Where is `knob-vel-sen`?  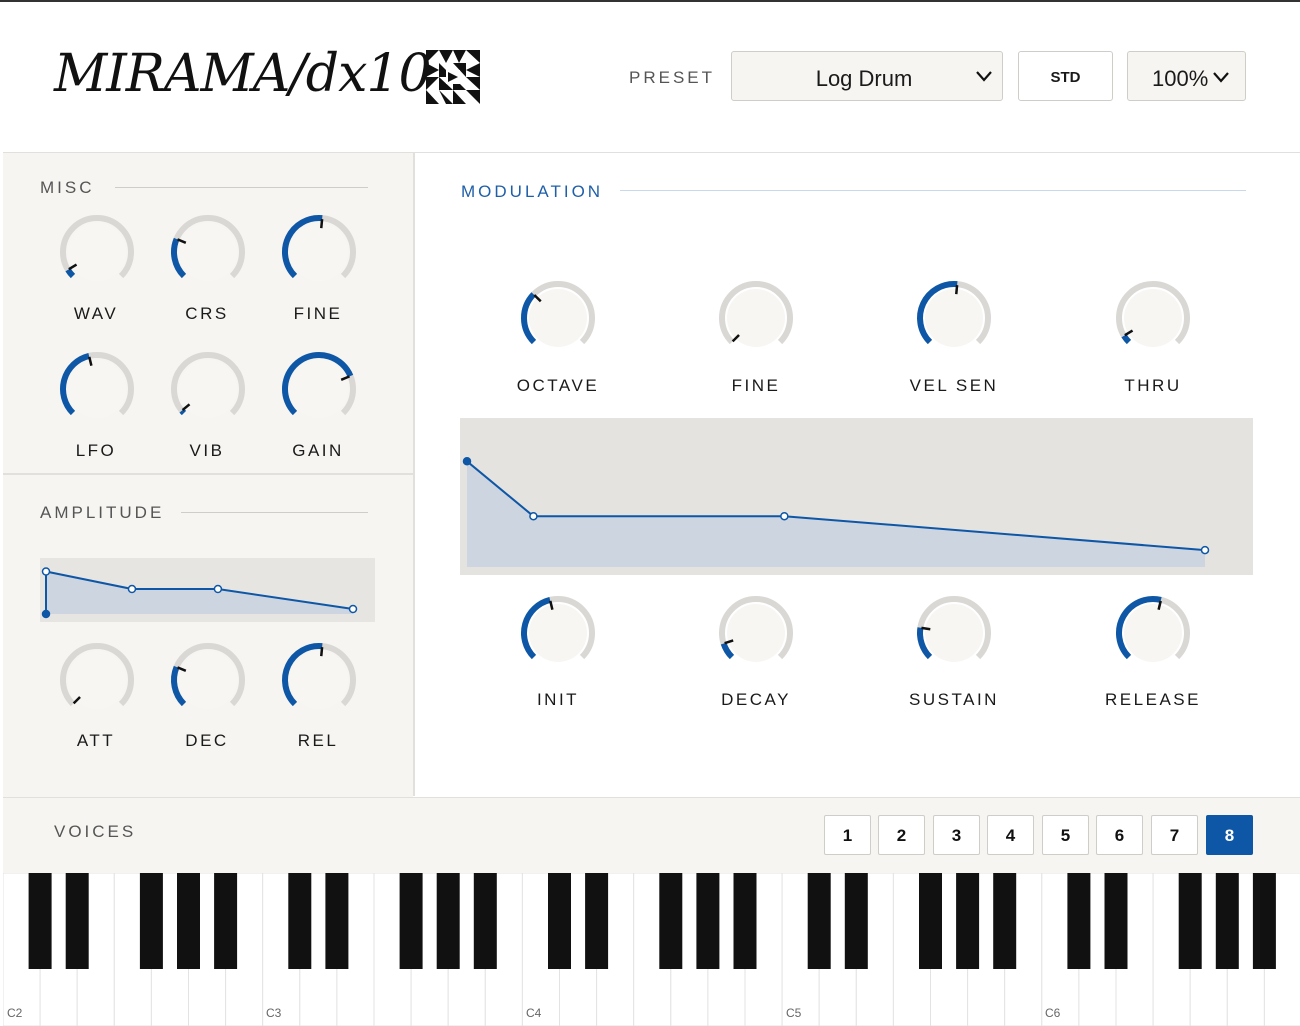 knob-vel-sen is located at coordinates (954, 318).